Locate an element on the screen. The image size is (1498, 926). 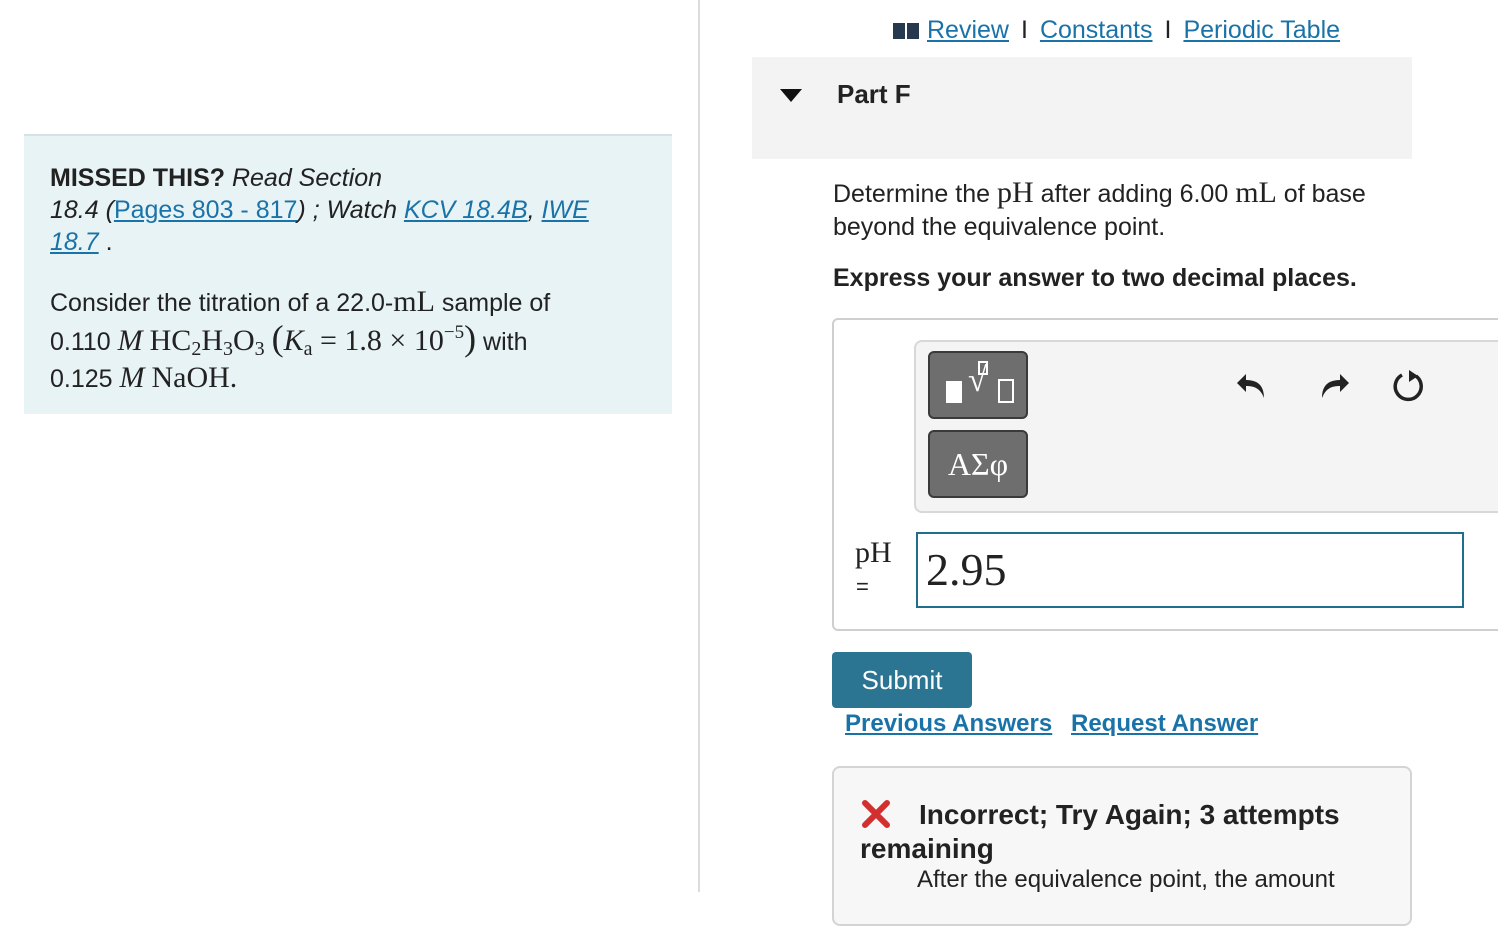
ka-exponent: −5 is located at coordinates (454, 332).